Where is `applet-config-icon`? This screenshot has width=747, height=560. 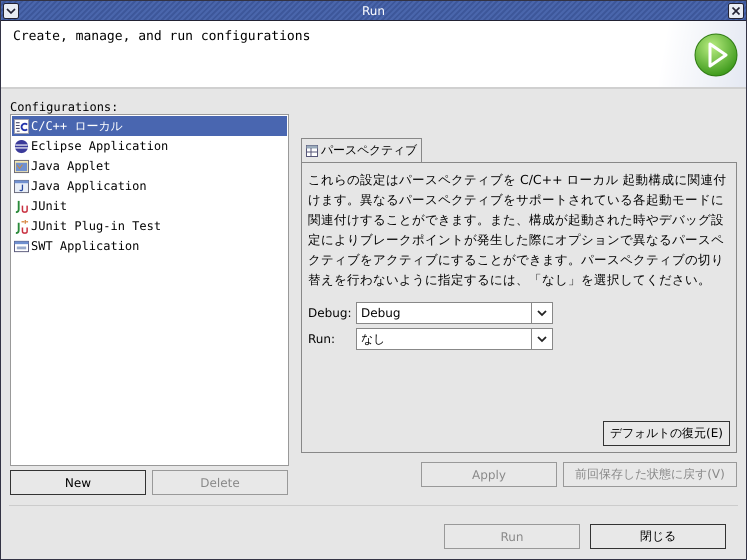 applet-config-icon is located at coordinates (21, 166).